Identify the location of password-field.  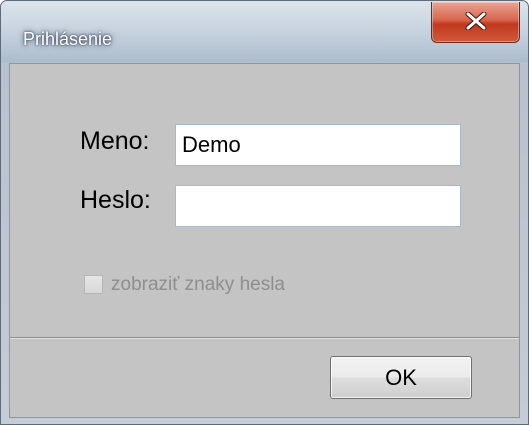
(318, 206).